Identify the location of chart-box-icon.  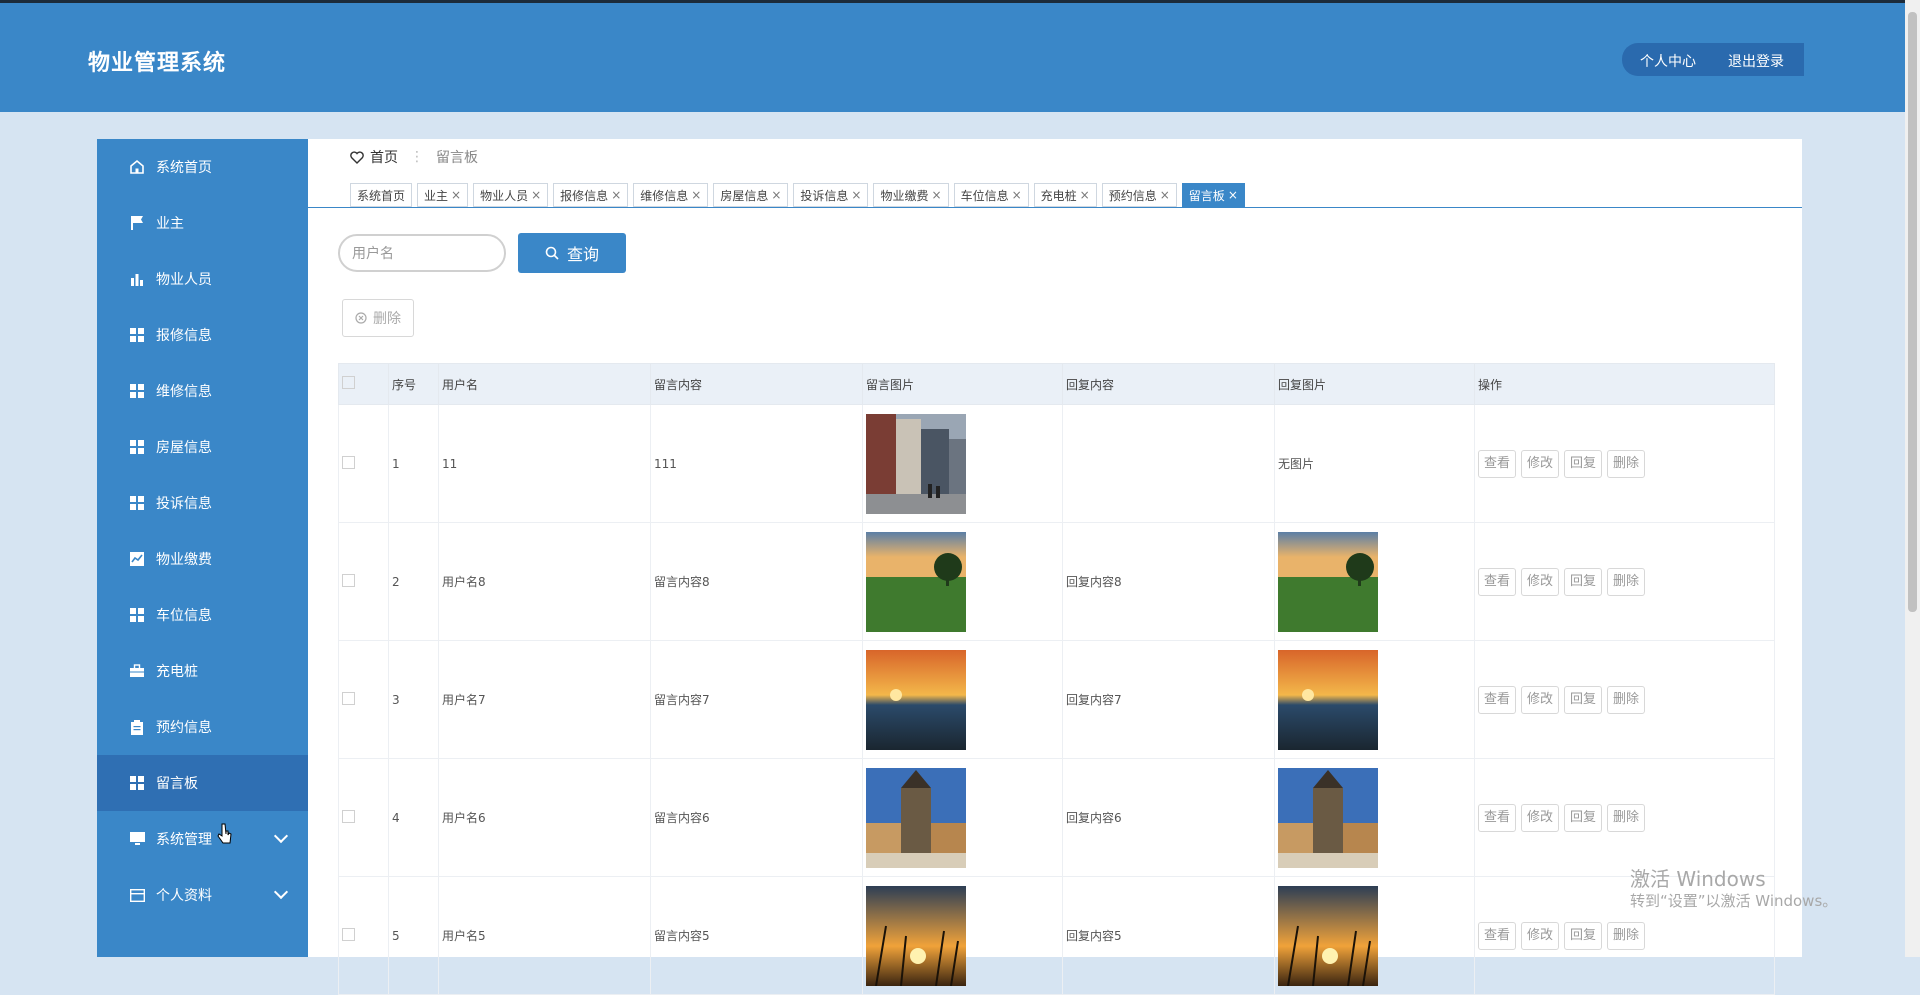
(137, 559).